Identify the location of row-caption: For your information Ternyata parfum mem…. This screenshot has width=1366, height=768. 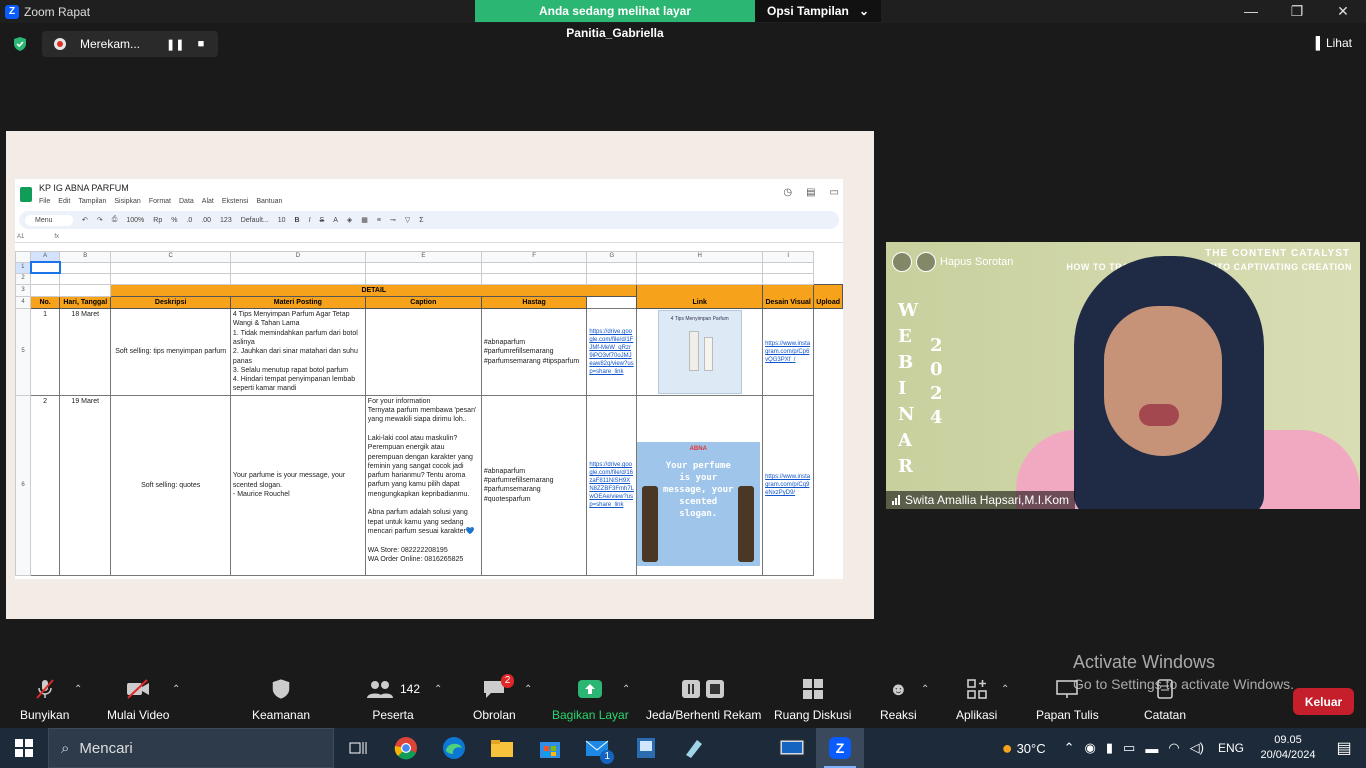
(423, 485).